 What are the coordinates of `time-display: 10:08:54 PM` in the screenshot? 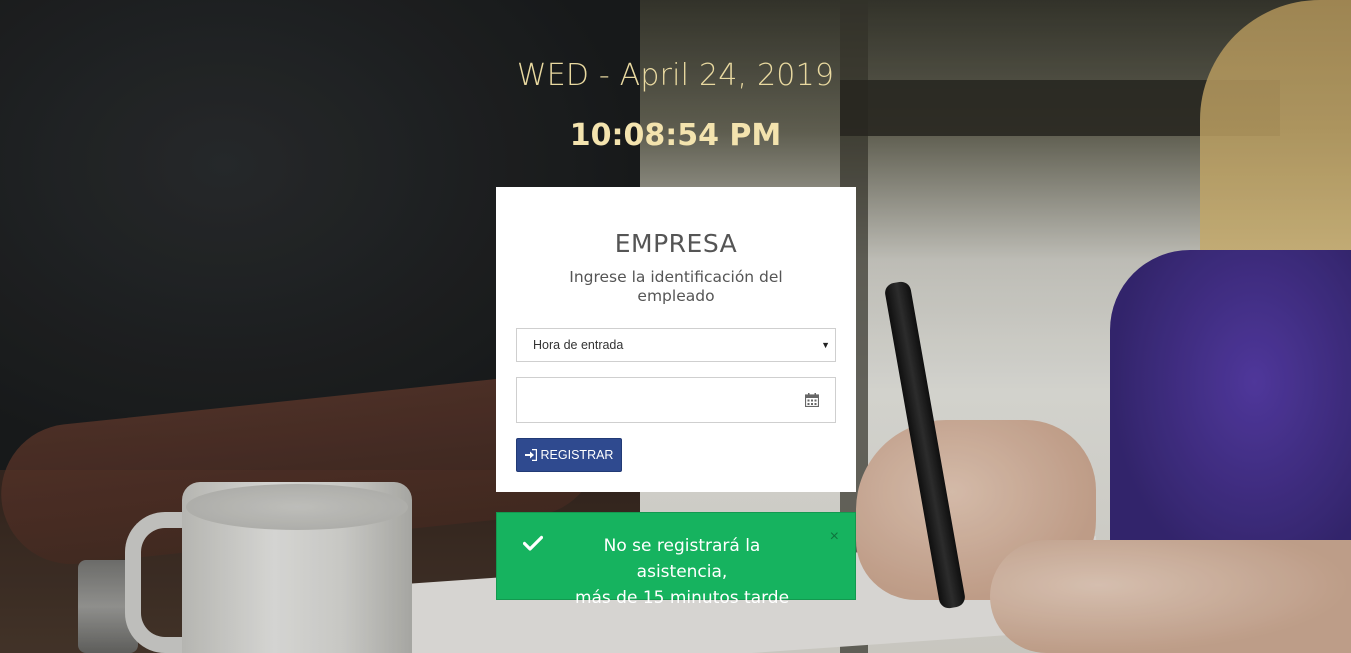 It's located at (675, 135).